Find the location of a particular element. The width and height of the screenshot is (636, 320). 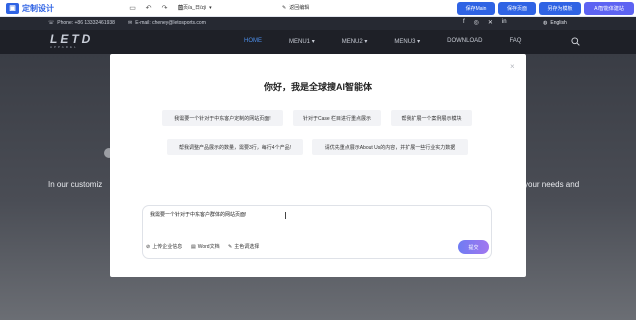

upload-label: 上传企业信息 is located at coordinates (167, 247).